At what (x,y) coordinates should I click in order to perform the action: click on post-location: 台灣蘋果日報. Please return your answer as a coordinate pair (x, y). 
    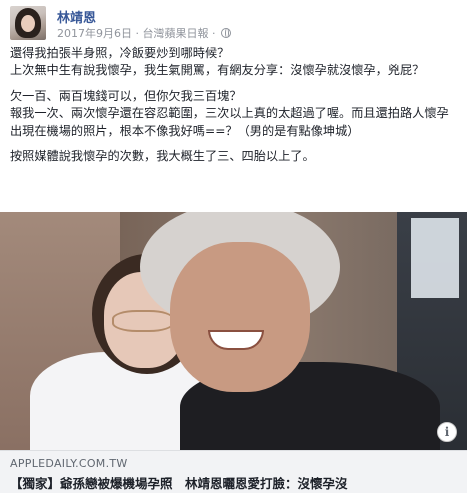
    Looking at the image, I should click on (176, 33).